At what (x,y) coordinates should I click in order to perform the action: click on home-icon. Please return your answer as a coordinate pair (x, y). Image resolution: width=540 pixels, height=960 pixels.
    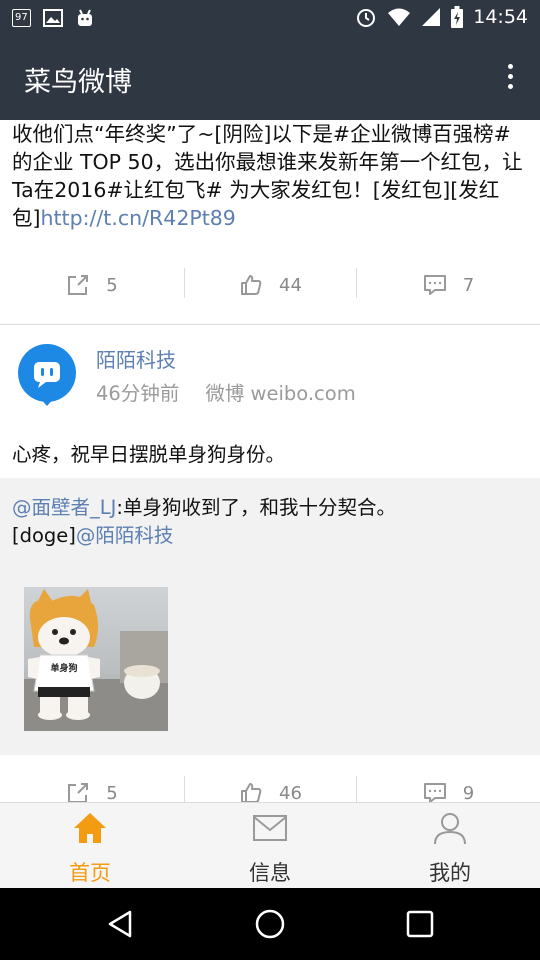
    Looking at the image, I should click on (90, 828).